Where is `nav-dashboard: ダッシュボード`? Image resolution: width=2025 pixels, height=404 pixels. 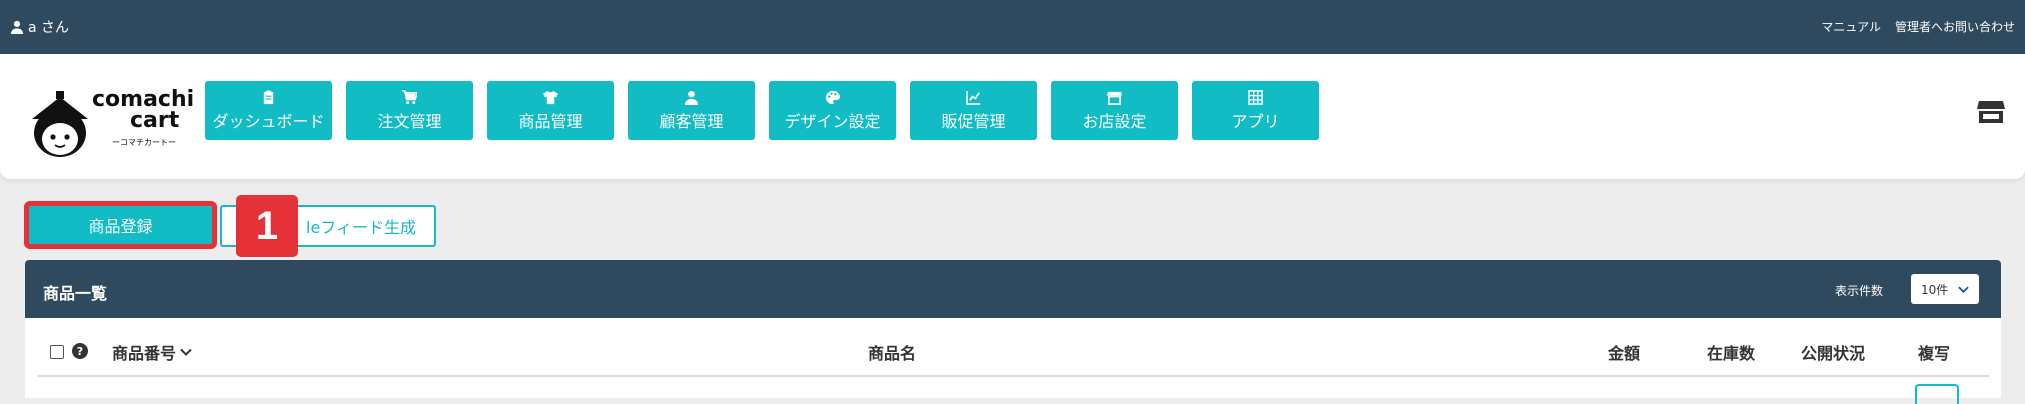
nav-dashboard: ダッシュボード is located at coordinates (268, 110).